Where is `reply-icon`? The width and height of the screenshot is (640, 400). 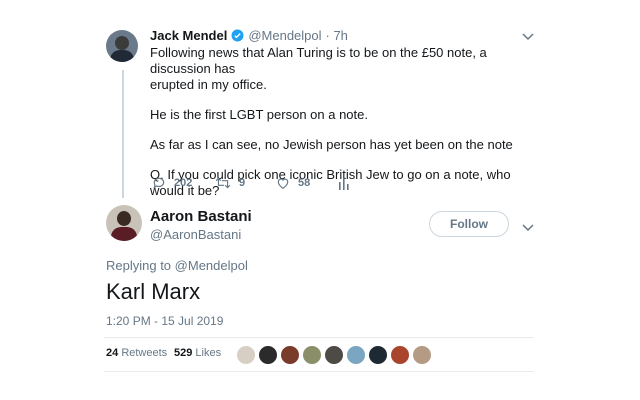 reply-icon is located at coordinates (159, 183).